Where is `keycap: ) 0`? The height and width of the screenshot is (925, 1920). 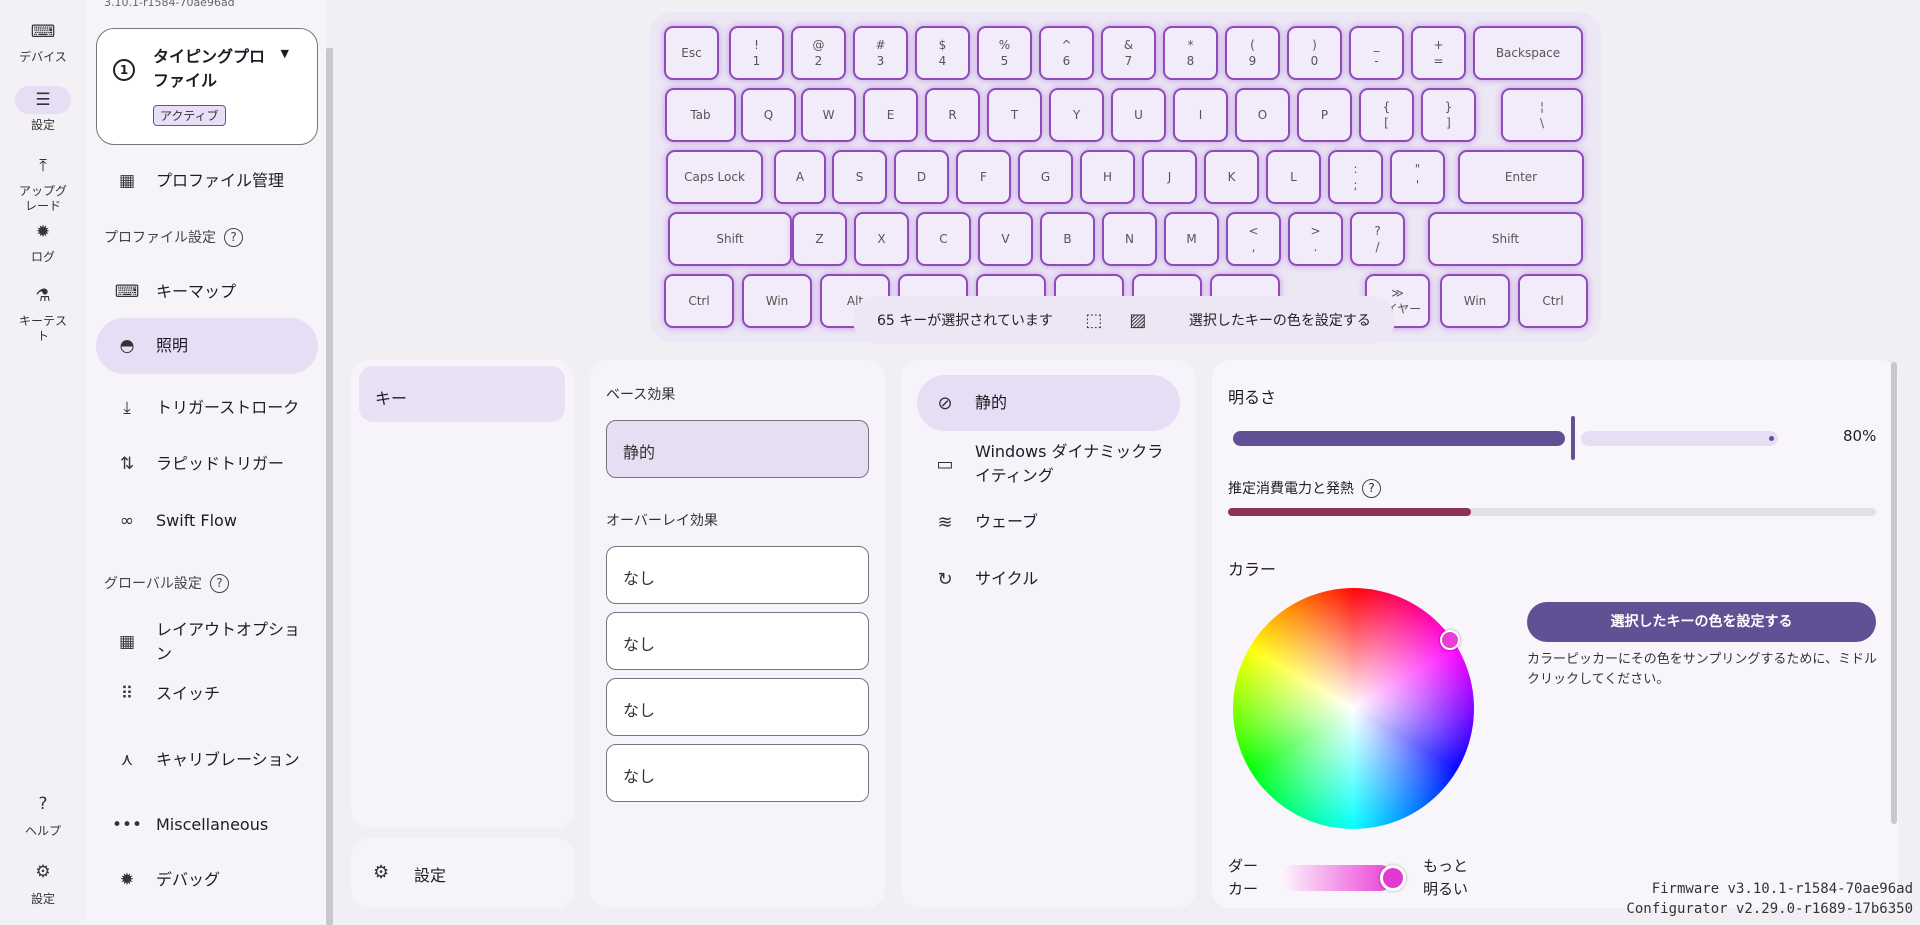 keycap: ) 0 is located at coordinates (1314, 53).